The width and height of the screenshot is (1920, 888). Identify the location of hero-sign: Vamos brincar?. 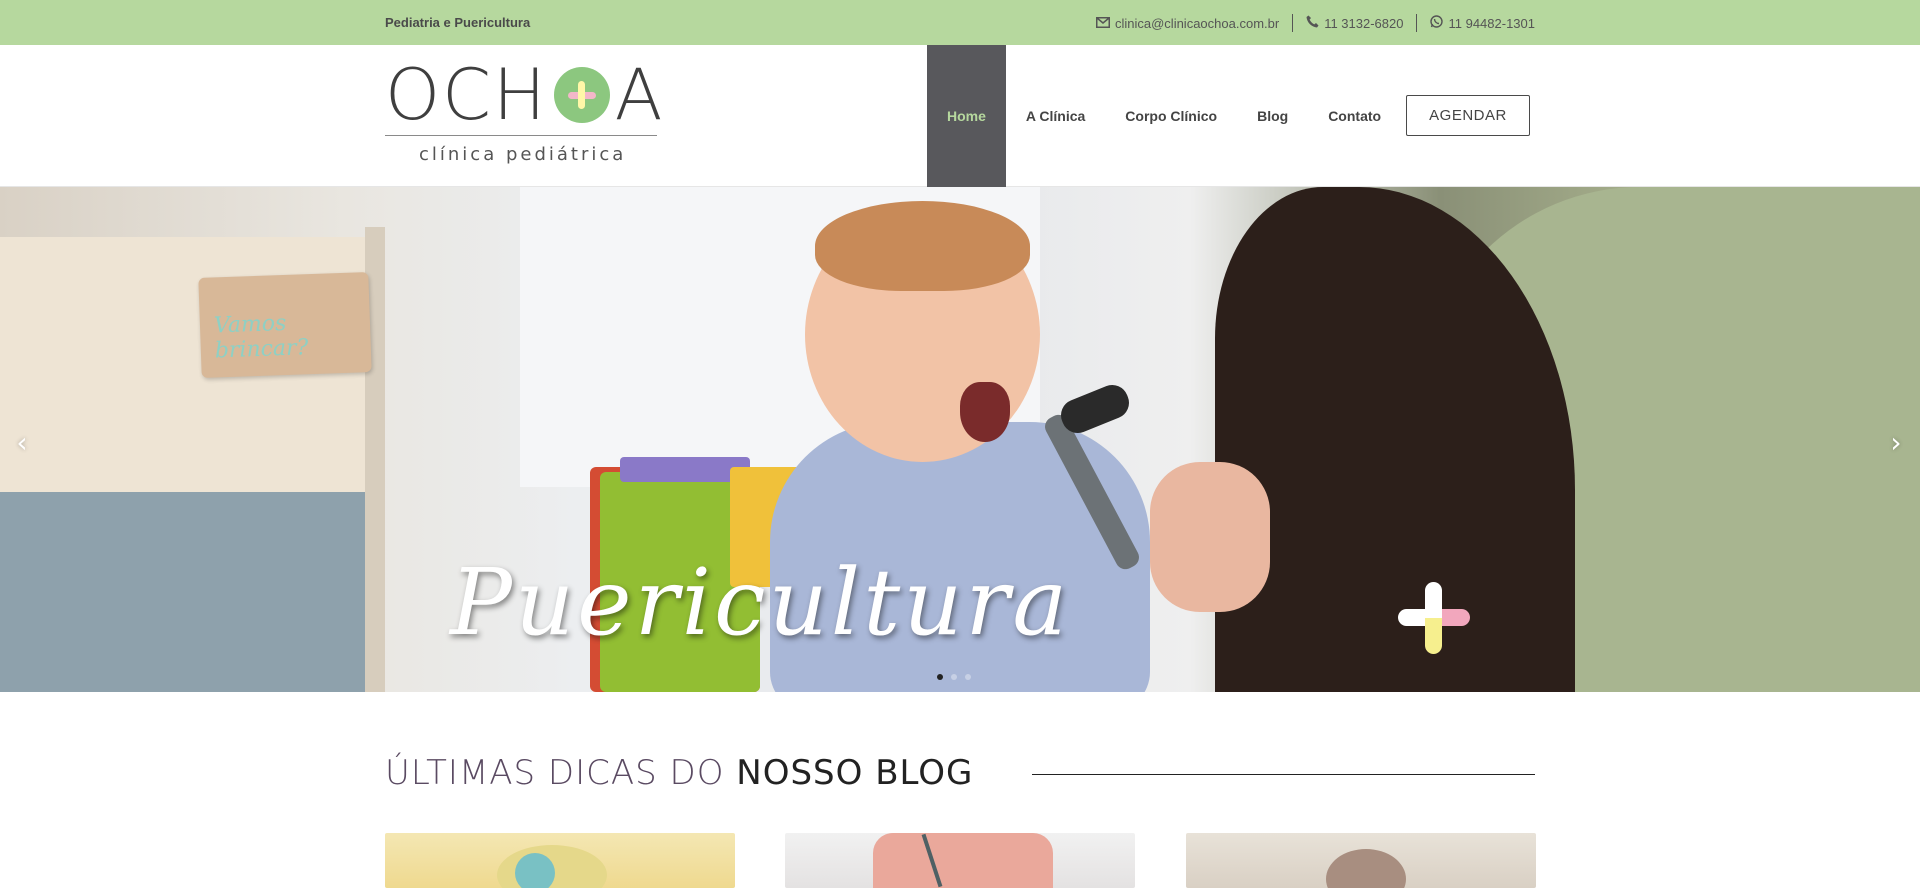
(285, 325).